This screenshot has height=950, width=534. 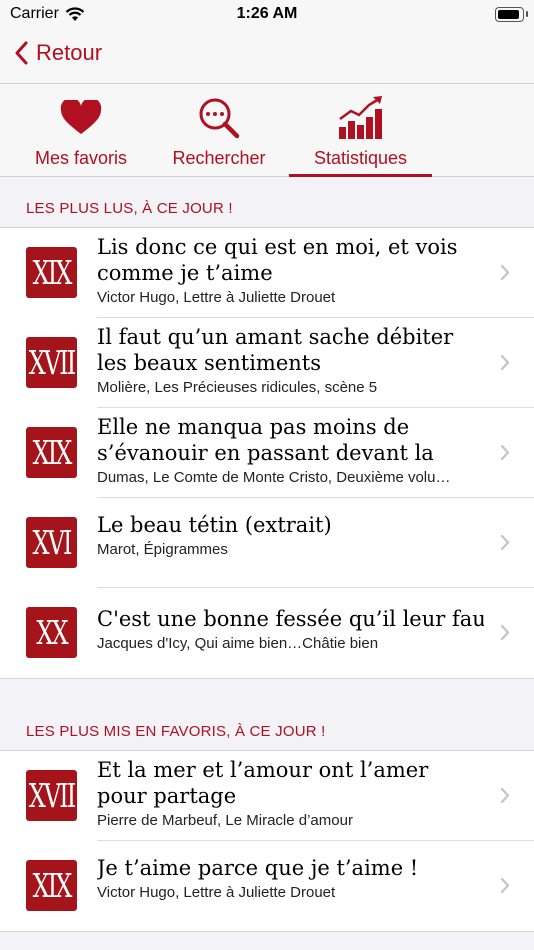 I want to click on clock: 1:26 AM, so click(x=267, y=13).